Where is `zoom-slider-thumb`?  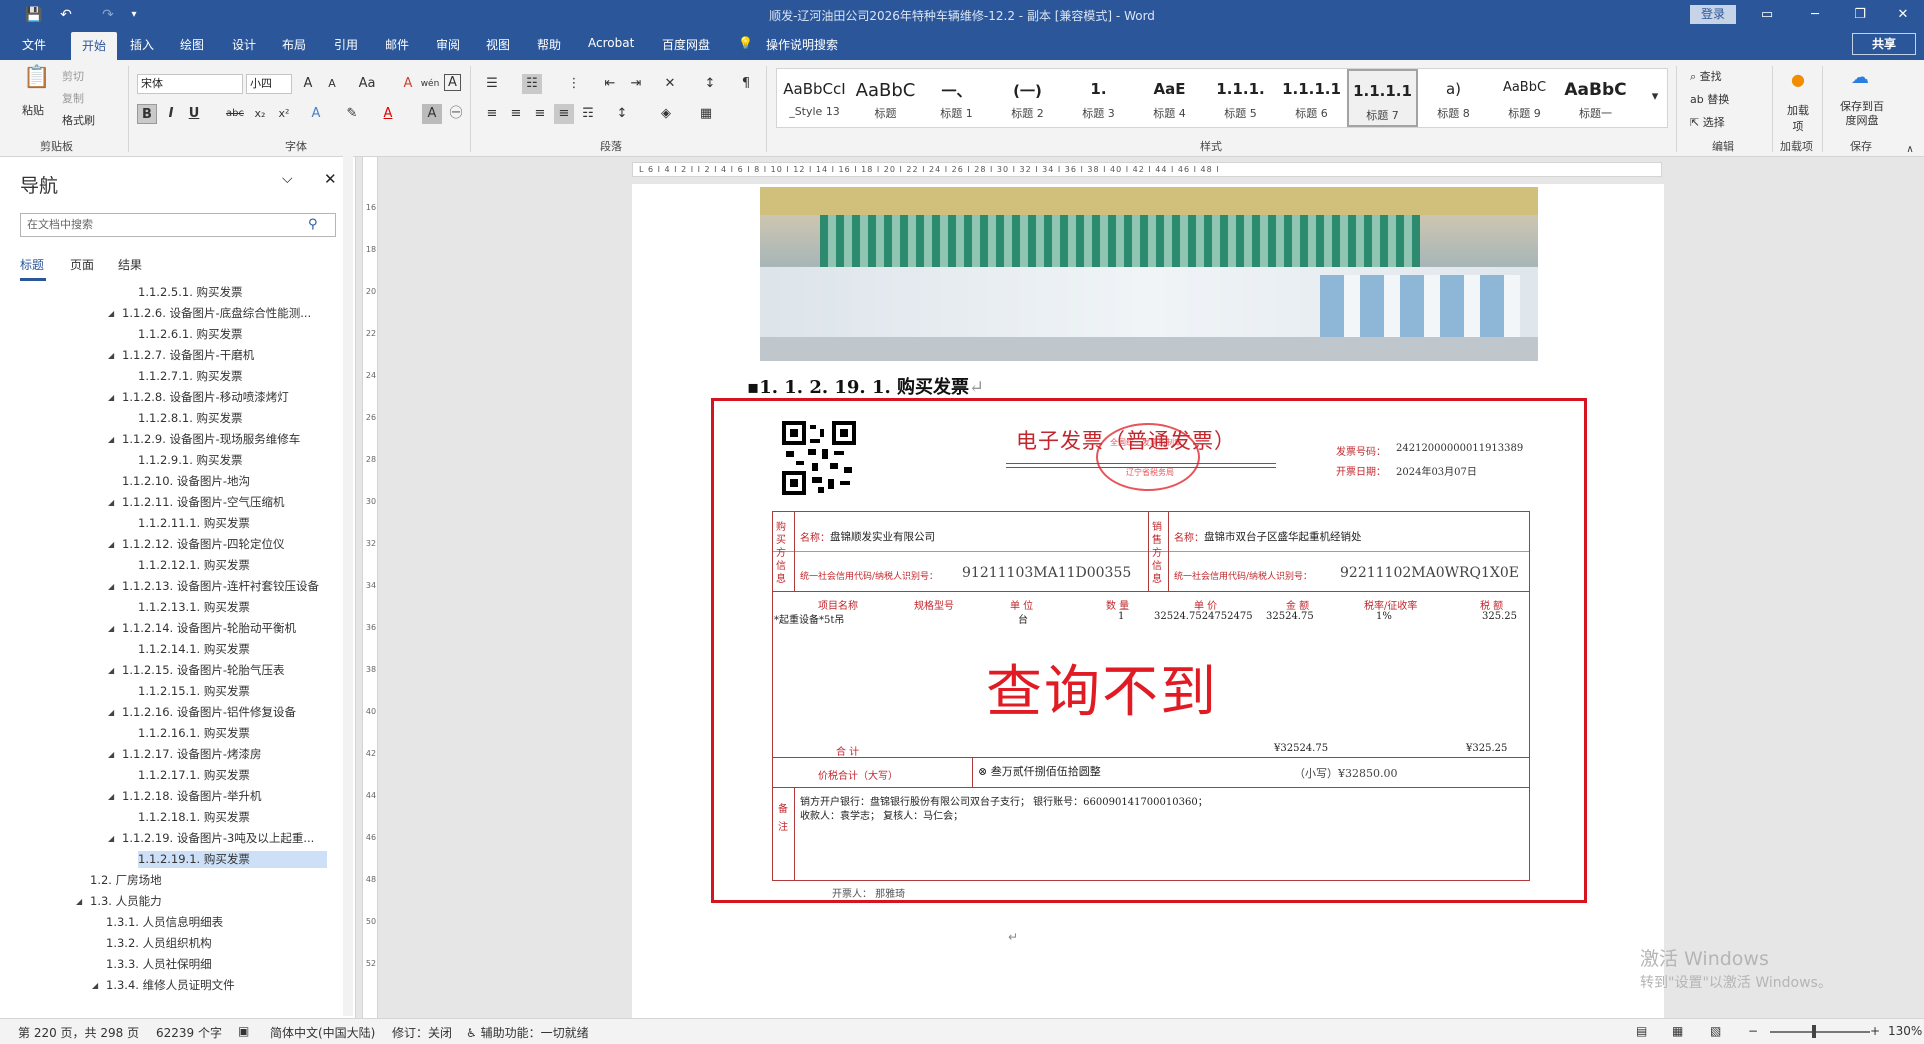 zoom-slider-thumb is located at coordinates (1814, 1031).